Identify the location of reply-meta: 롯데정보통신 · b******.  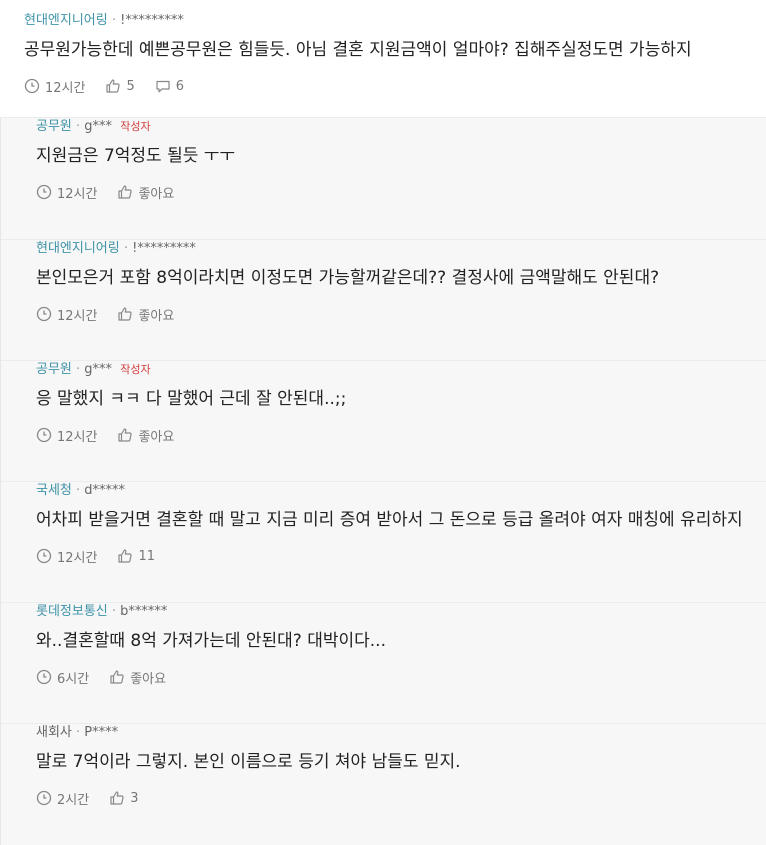
(401, 612).